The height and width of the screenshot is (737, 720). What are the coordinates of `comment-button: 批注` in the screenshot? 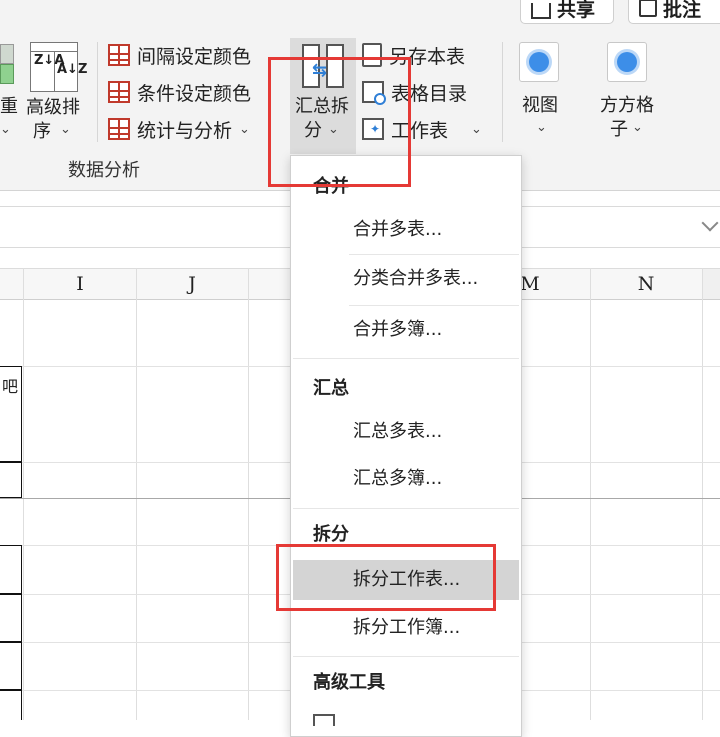 It's located at (674, 12).